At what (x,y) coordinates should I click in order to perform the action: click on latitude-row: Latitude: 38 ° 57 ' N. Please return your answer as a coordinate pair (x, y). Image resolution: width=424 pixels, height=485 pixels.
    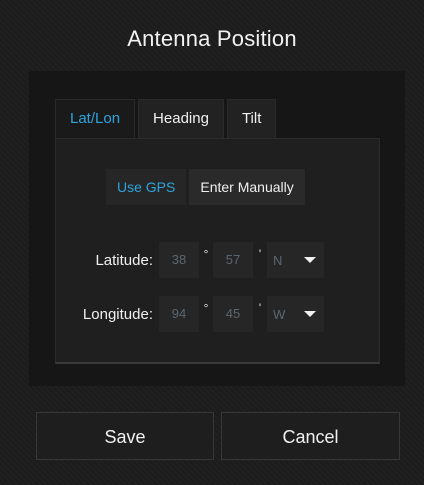
    Looking at the image, I should click on (190, 260).